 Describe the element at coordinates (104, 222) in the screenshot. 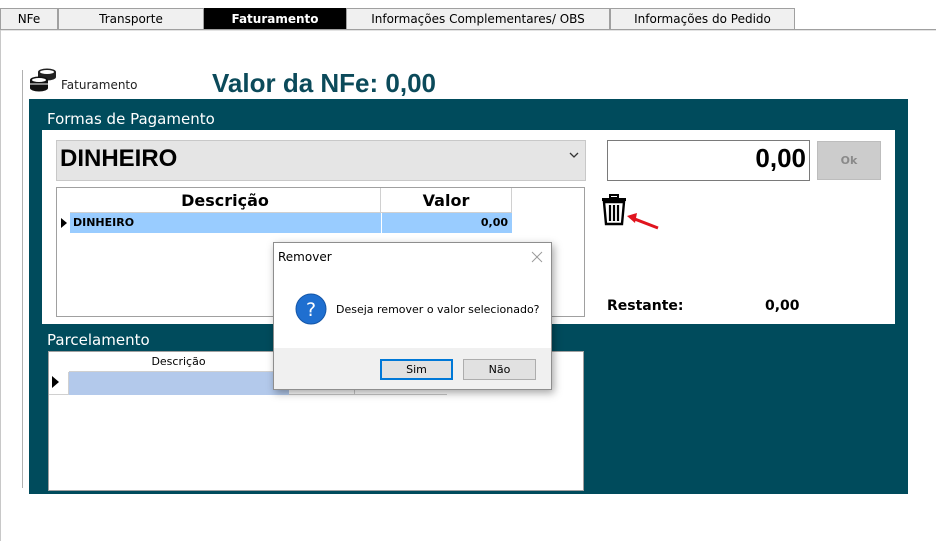

I see `table-cell-descricao: DINHEIRO` at that location.